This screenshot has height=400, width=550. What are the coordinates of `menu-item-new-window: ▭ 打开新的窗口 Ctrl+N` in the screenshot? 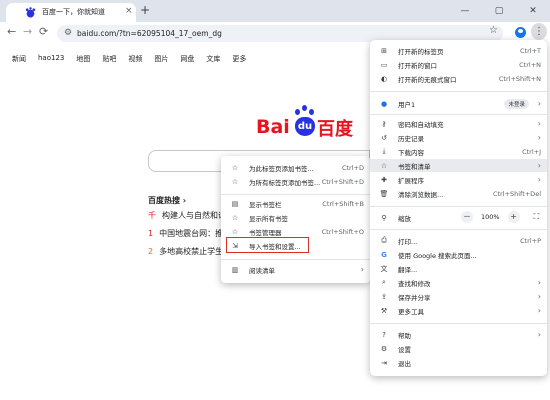 It's located at (458, 64).